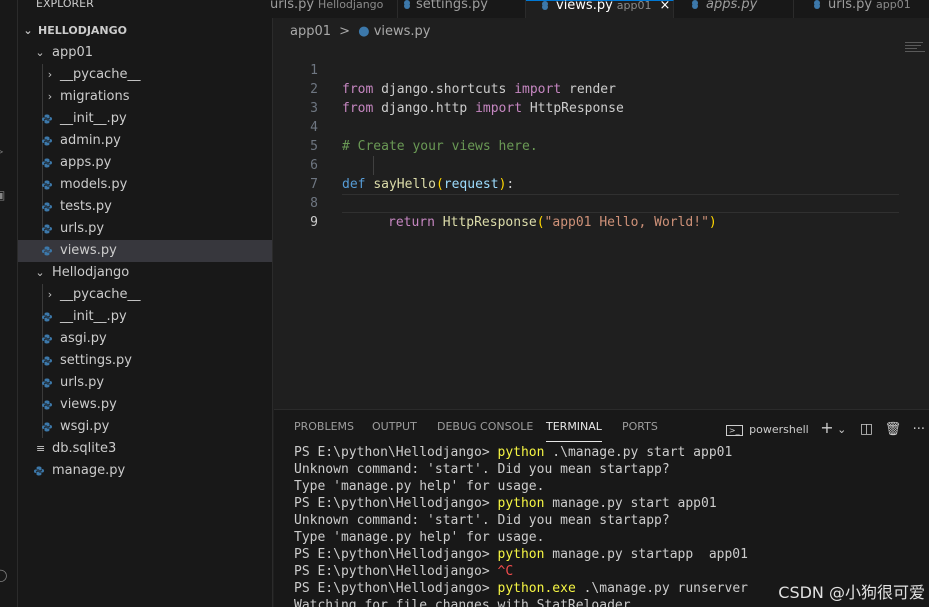 This screenshot has height=607, width=929. I want to click on file-models: models.py, so click(145, 185).